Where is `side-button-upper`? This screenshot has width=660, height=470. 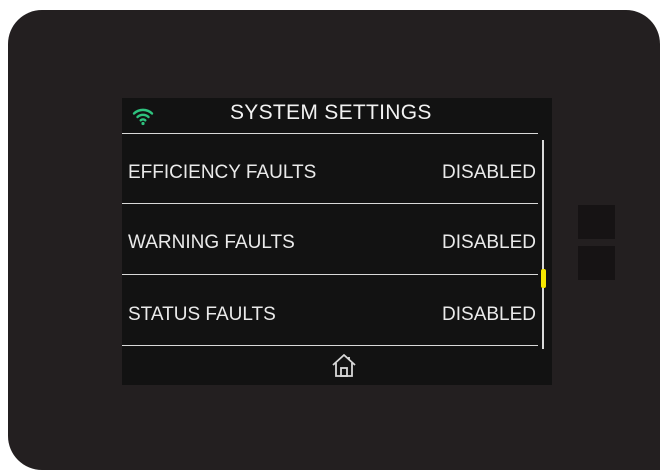
side-button-upper is located at coordinates (596, 222).